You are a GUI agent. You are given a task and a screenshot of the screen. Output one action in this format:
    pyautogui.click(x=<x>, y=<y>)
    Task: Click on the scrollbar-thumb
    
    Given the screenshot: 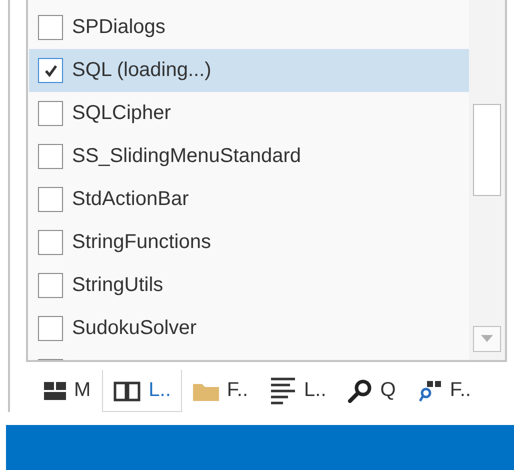 What is the action you would take?
    pyautogui.click(x=487, y=150)
    